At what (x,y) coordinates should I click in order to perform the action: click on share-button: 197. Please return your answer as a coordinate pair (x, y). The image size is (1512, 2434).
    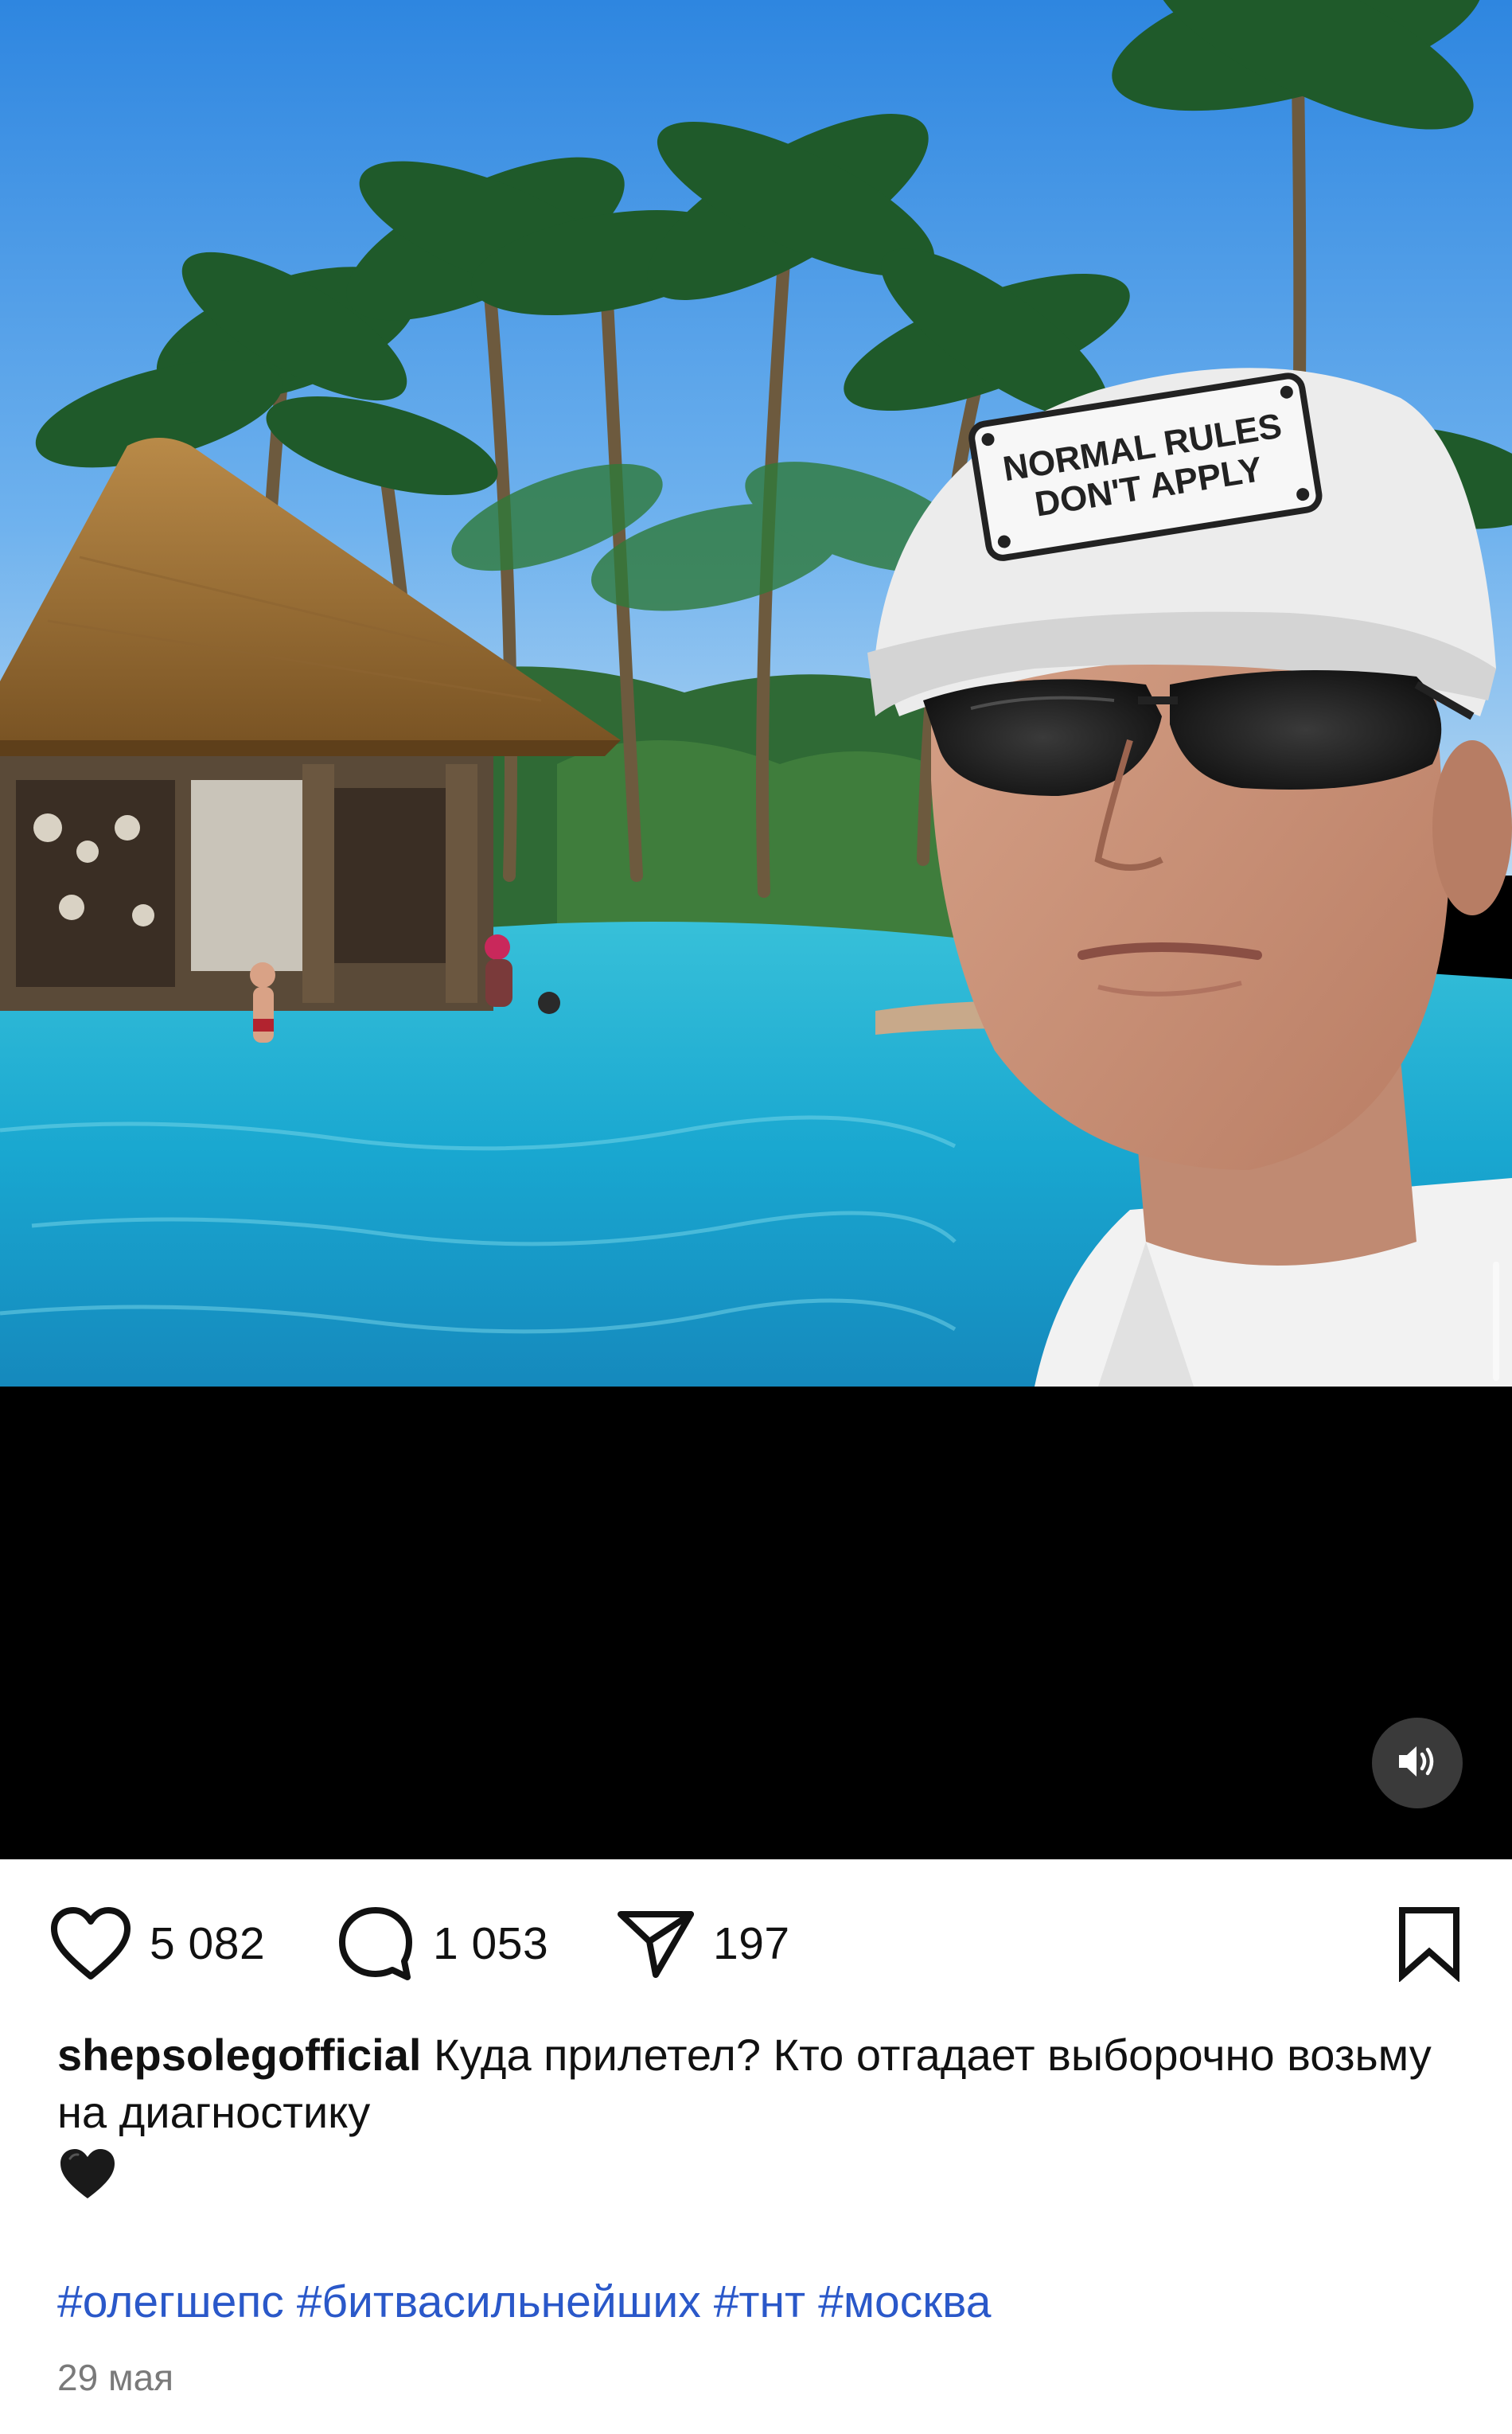
    Looking at the image, I should click on (703, 1943).